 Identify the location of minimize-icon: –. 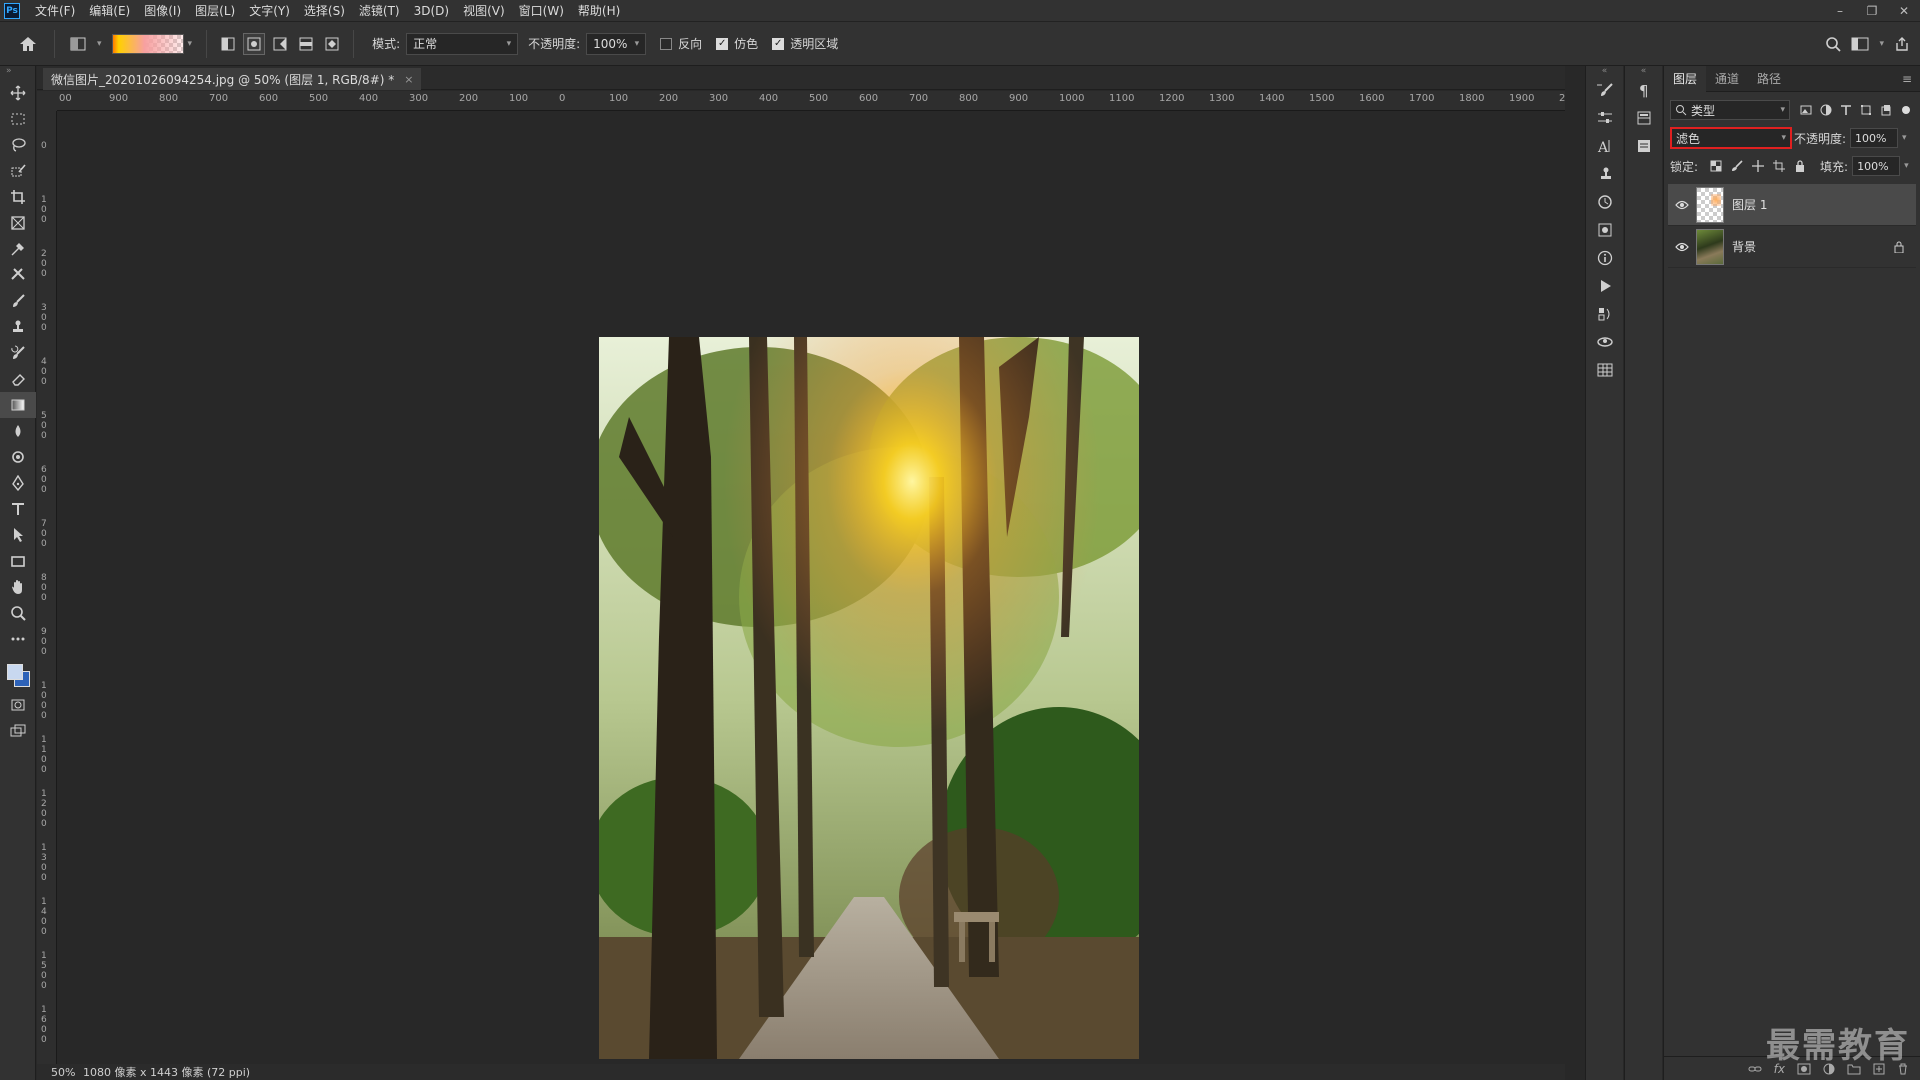
(1840, 11).